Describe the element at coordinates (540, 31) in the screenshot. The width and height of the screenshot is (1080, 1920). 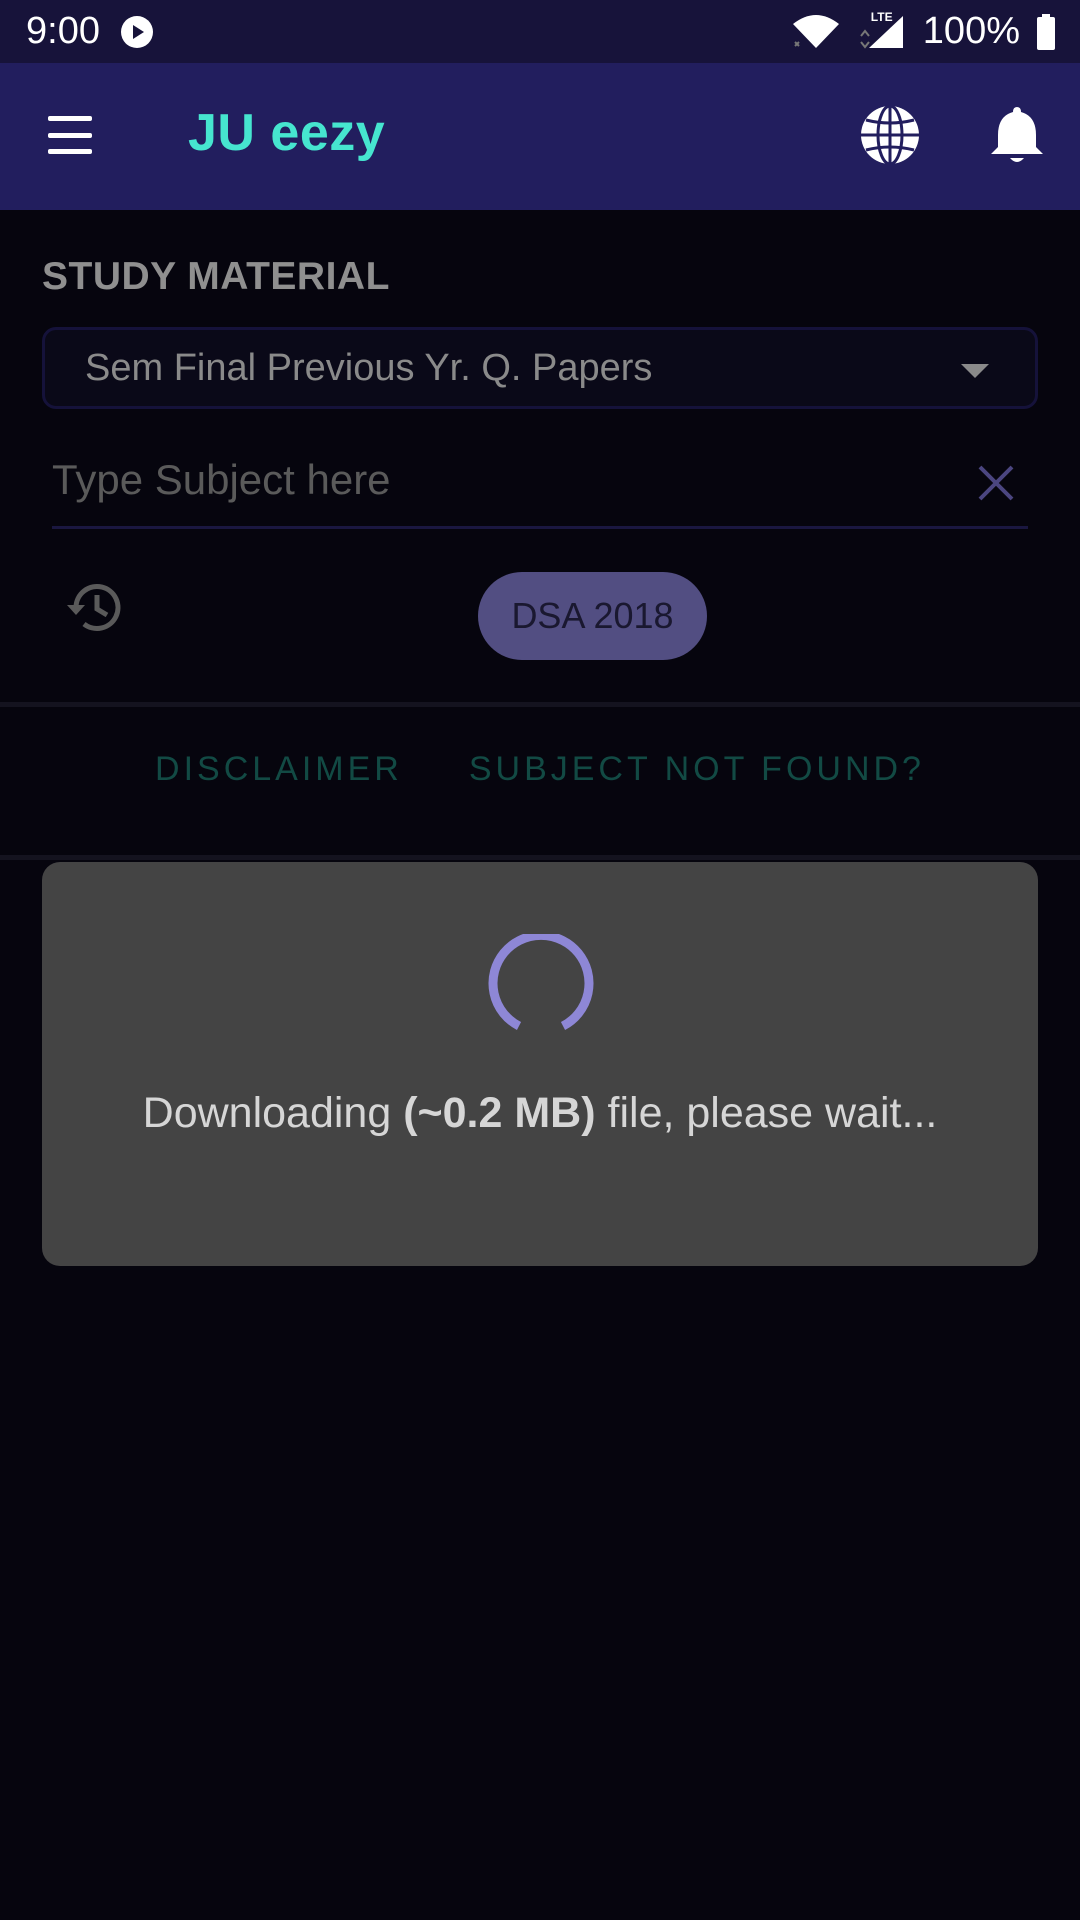
I see `status-bar: 9:00 LTE 100%` at that location.